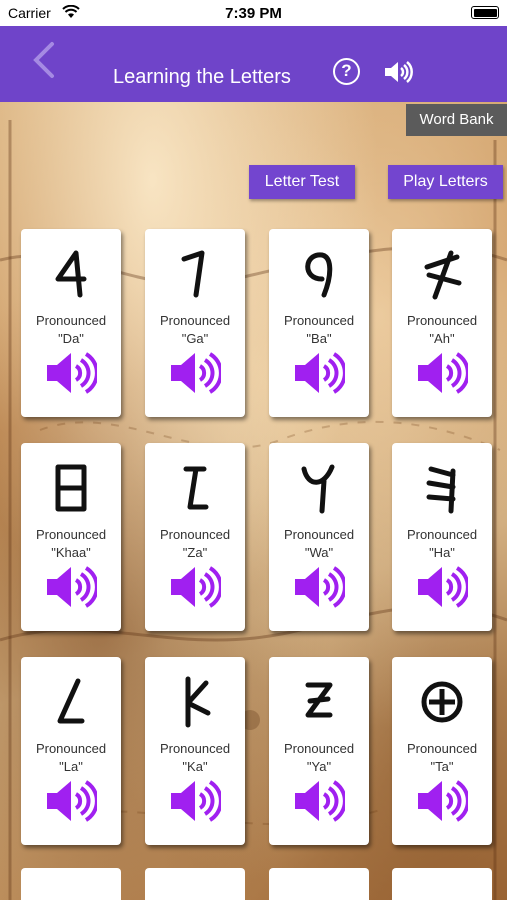 This screenshot has height=900, width=507. What do you see at coordinates (319, 552) in the screenshot?
I see `pronunciation-text: "Wa"` at bounding box center [319, 552].